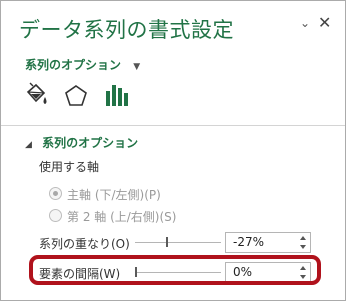 This screenshot has height=301, width=346. What do you see at coordinates (55, 215) in the screenshot?
I see `radio-unselected-icon` at bounding box center [55, 215].